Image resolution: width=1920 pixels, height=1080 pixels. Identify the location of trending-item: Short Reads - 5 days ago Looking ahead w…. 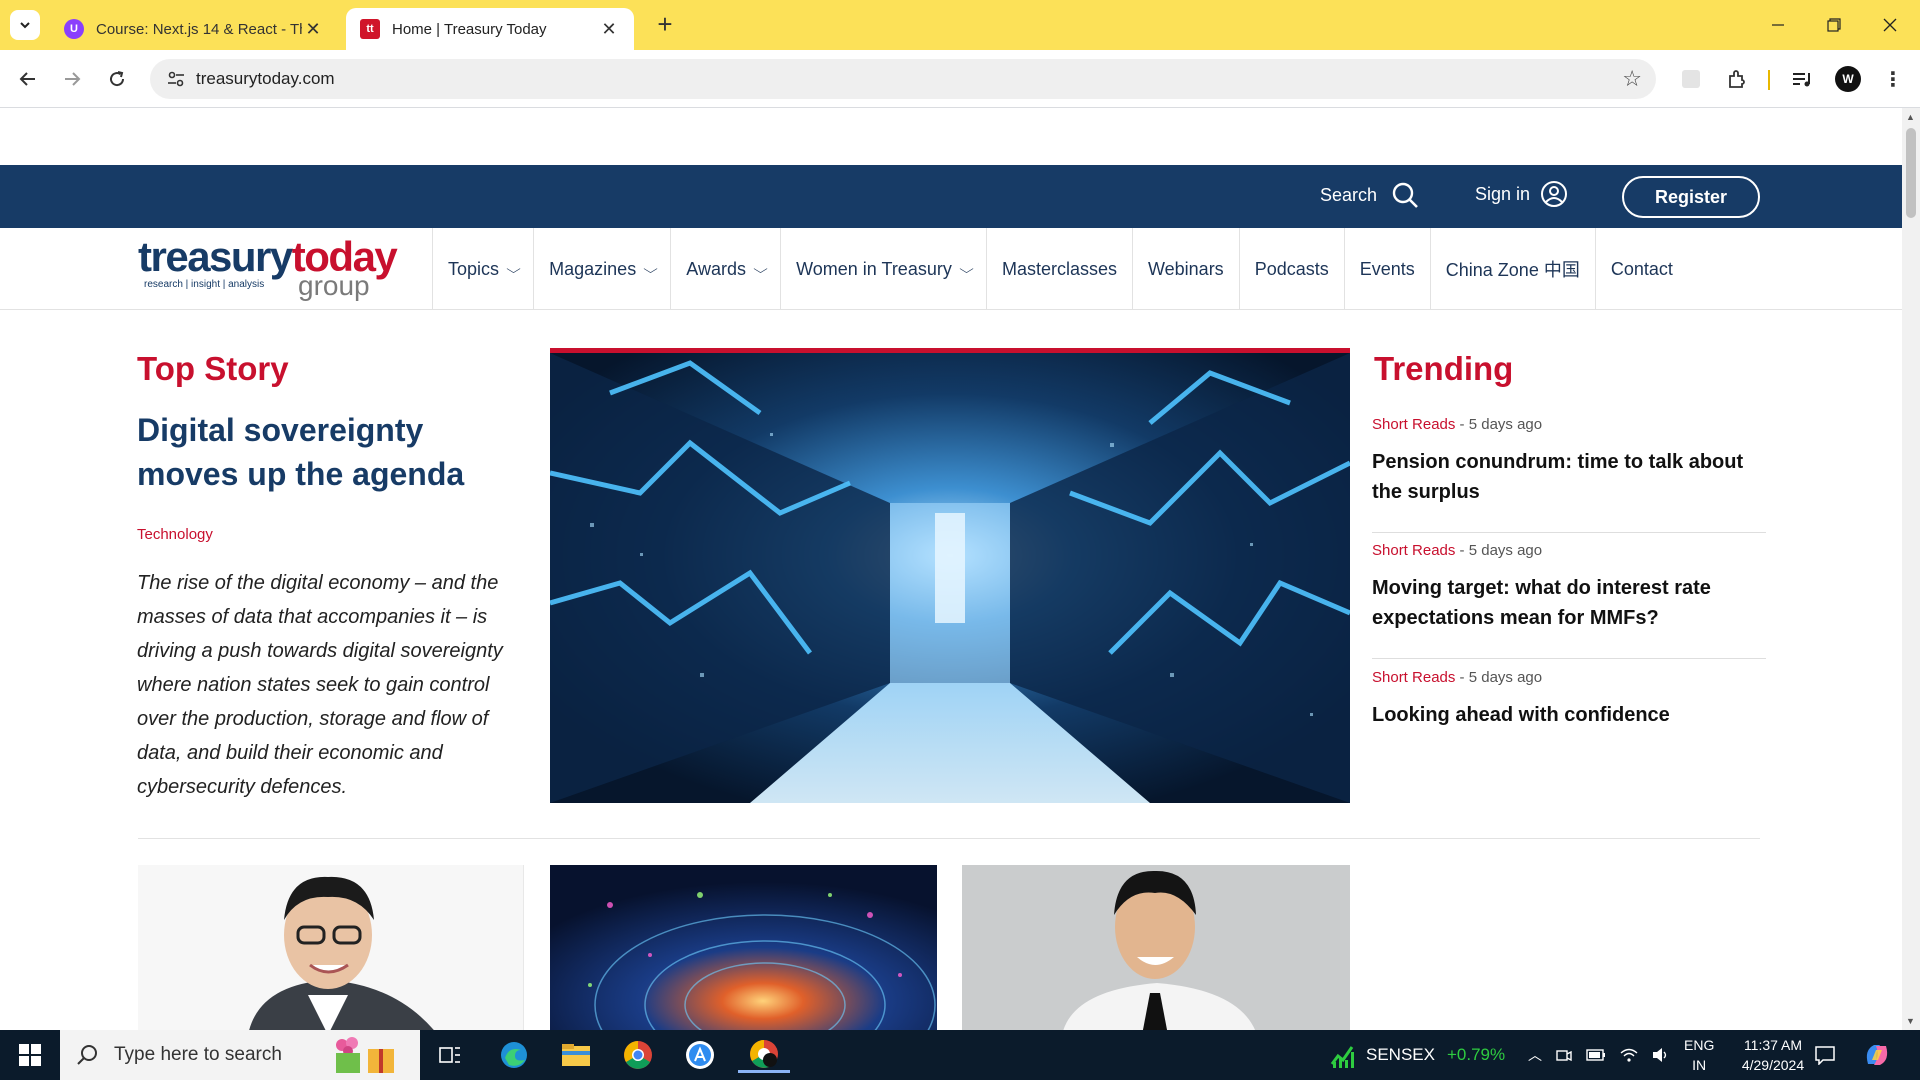
(1569, 709).